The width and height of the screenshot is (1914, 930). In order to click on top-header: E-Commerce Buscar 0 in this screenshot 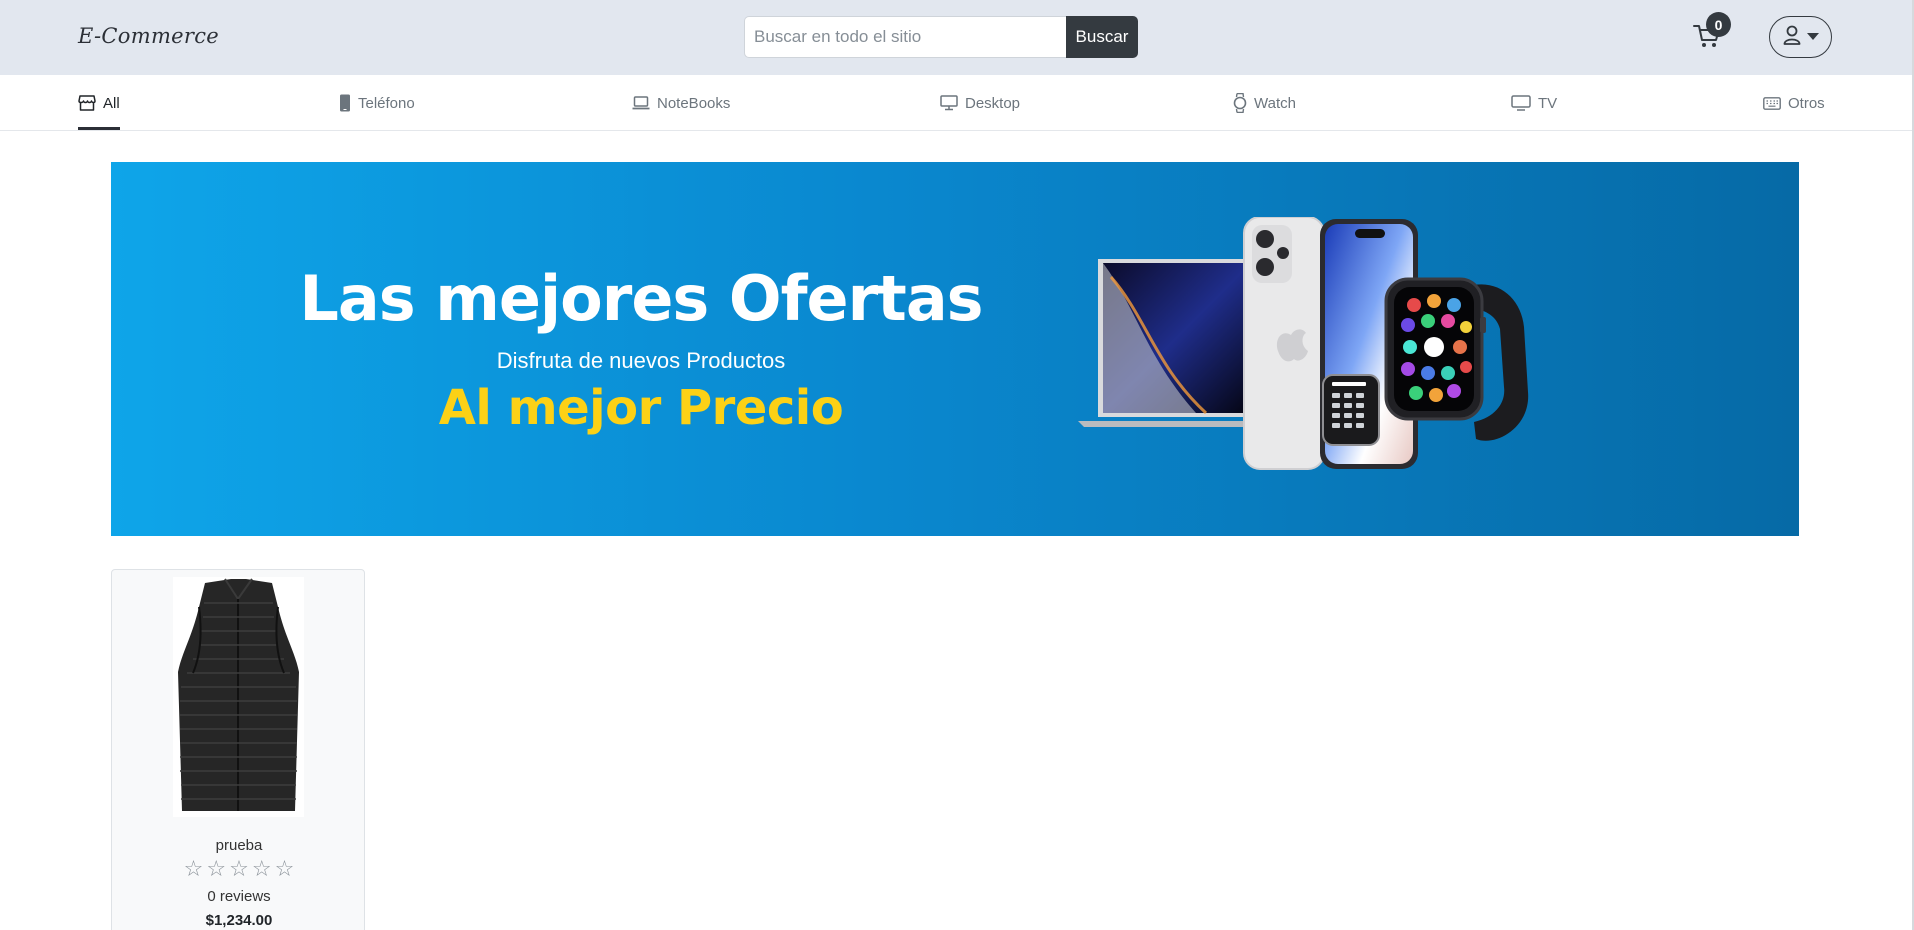, I will do `click(957, 37)`.